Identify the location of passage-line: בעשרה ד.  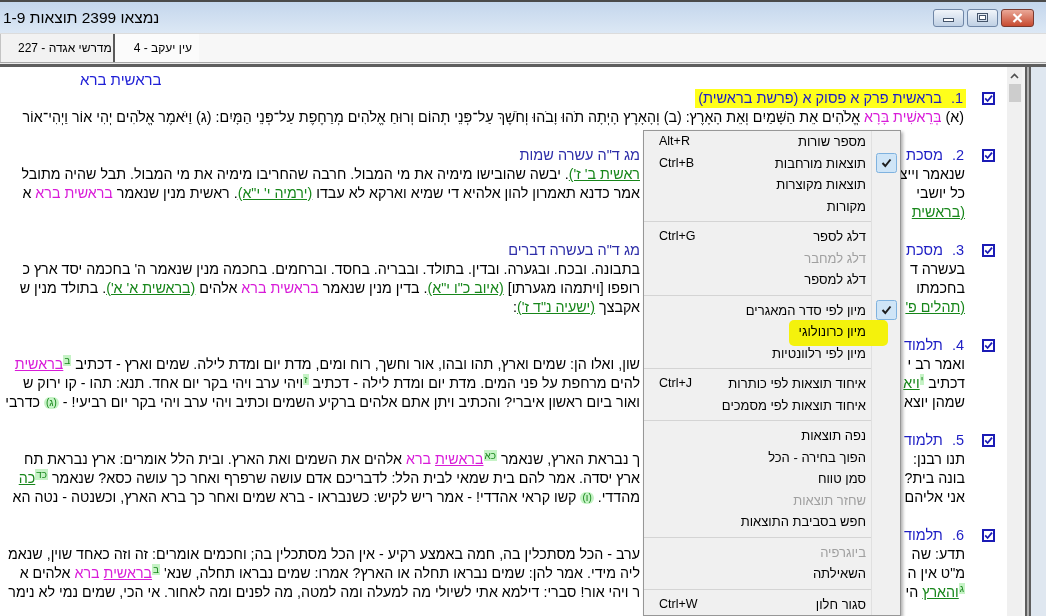
(937, 269).